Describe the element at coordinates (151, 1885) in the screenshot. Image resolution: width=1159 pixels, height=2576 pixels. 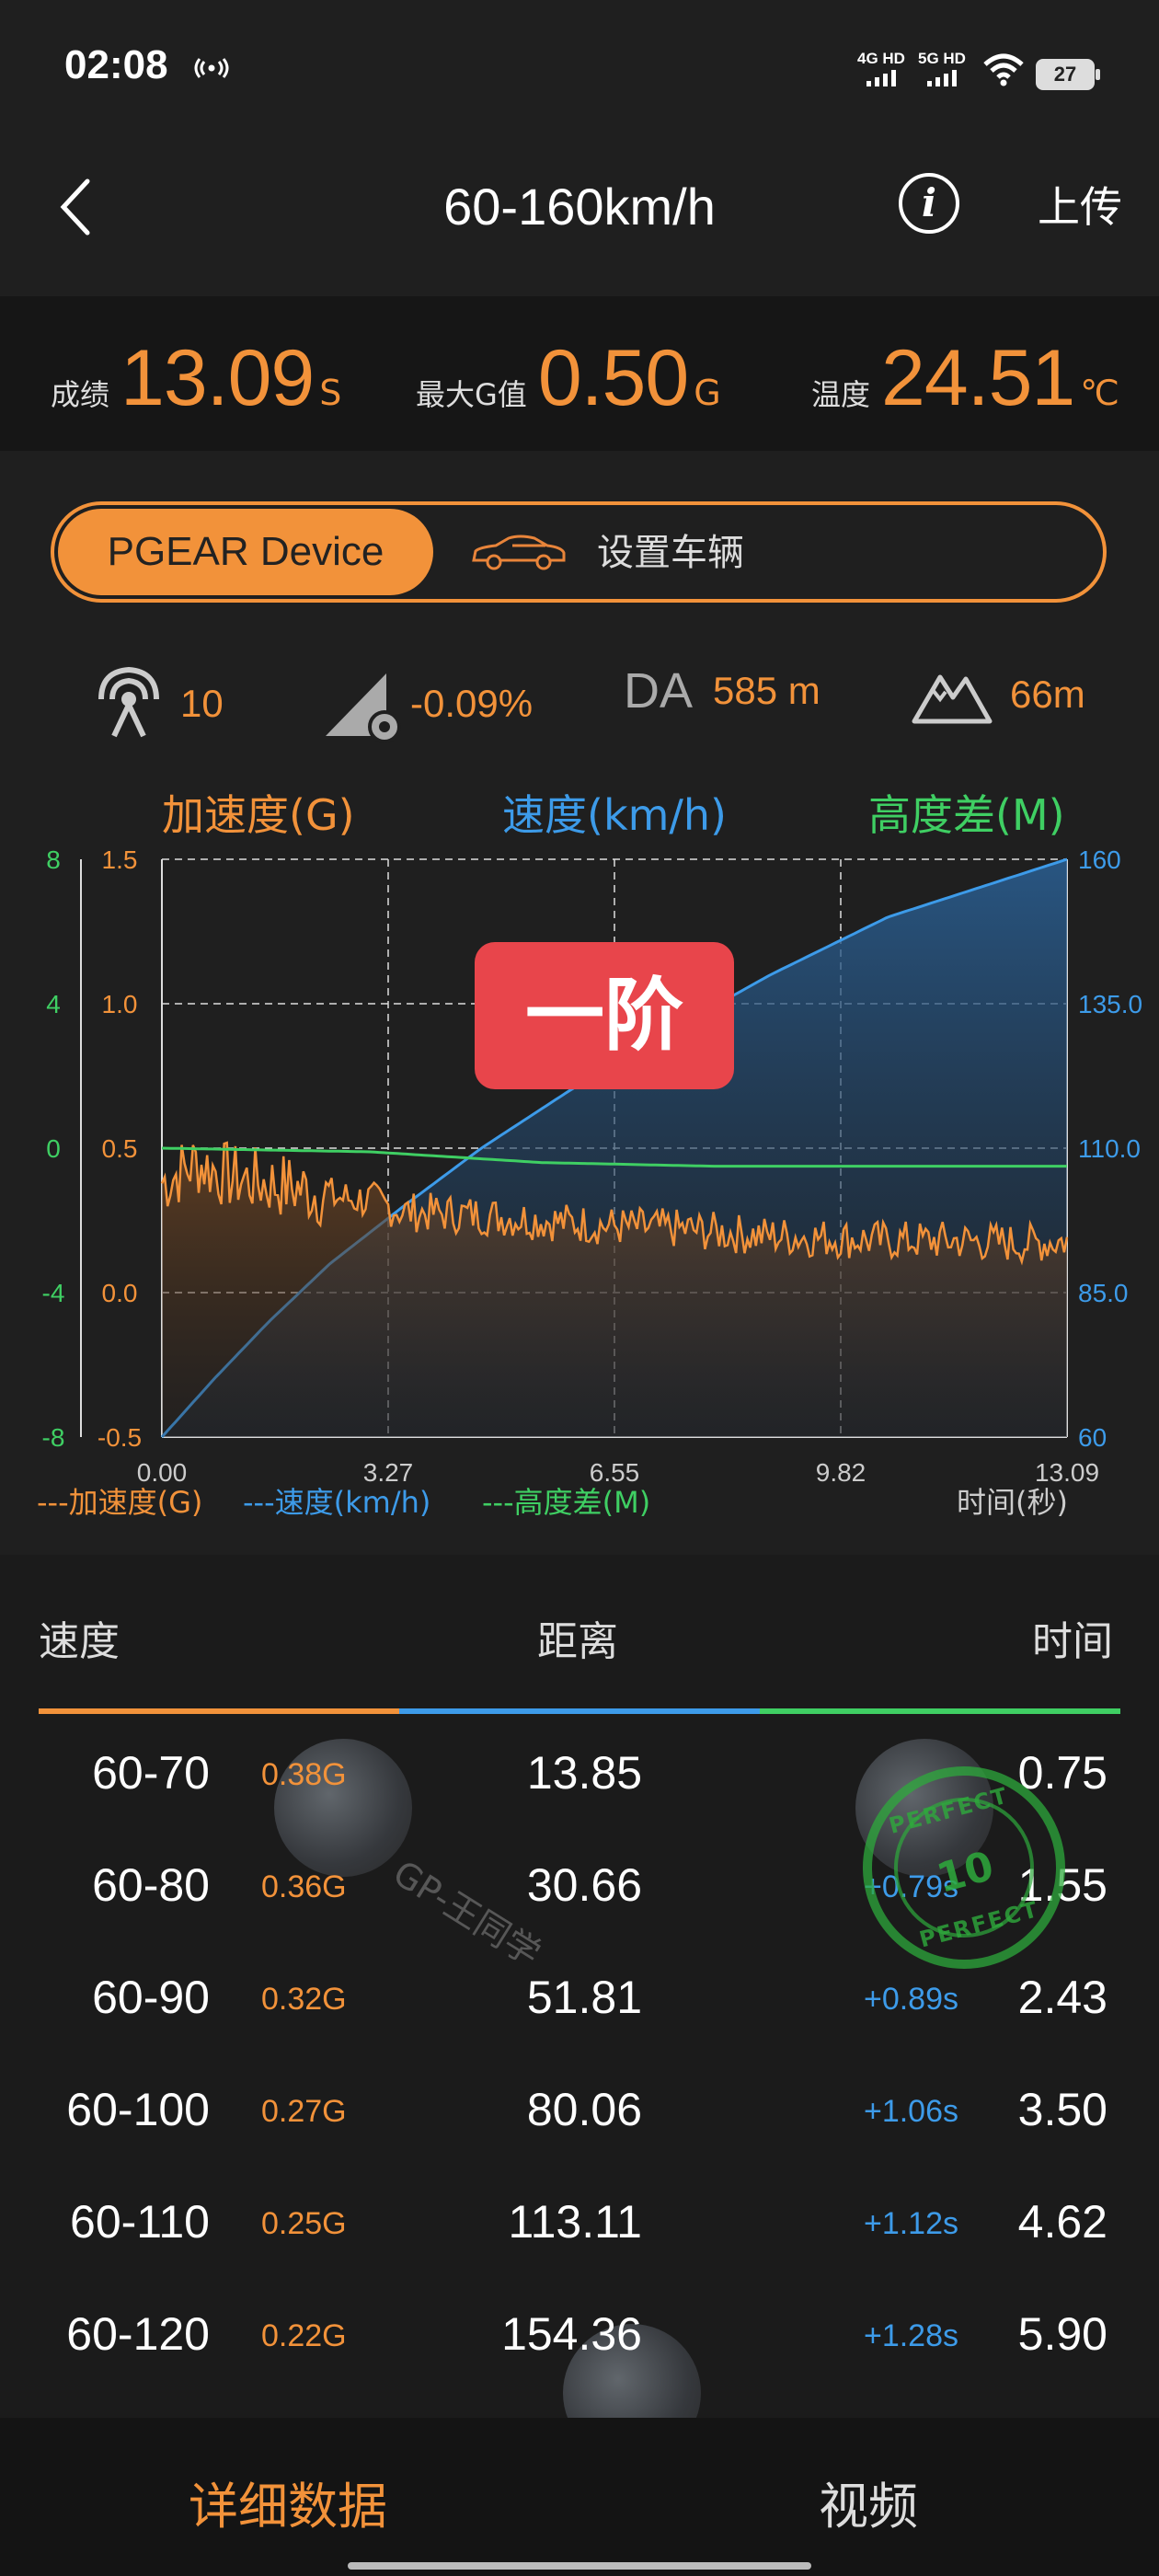
I see `row-speed: 60-80` at that location.